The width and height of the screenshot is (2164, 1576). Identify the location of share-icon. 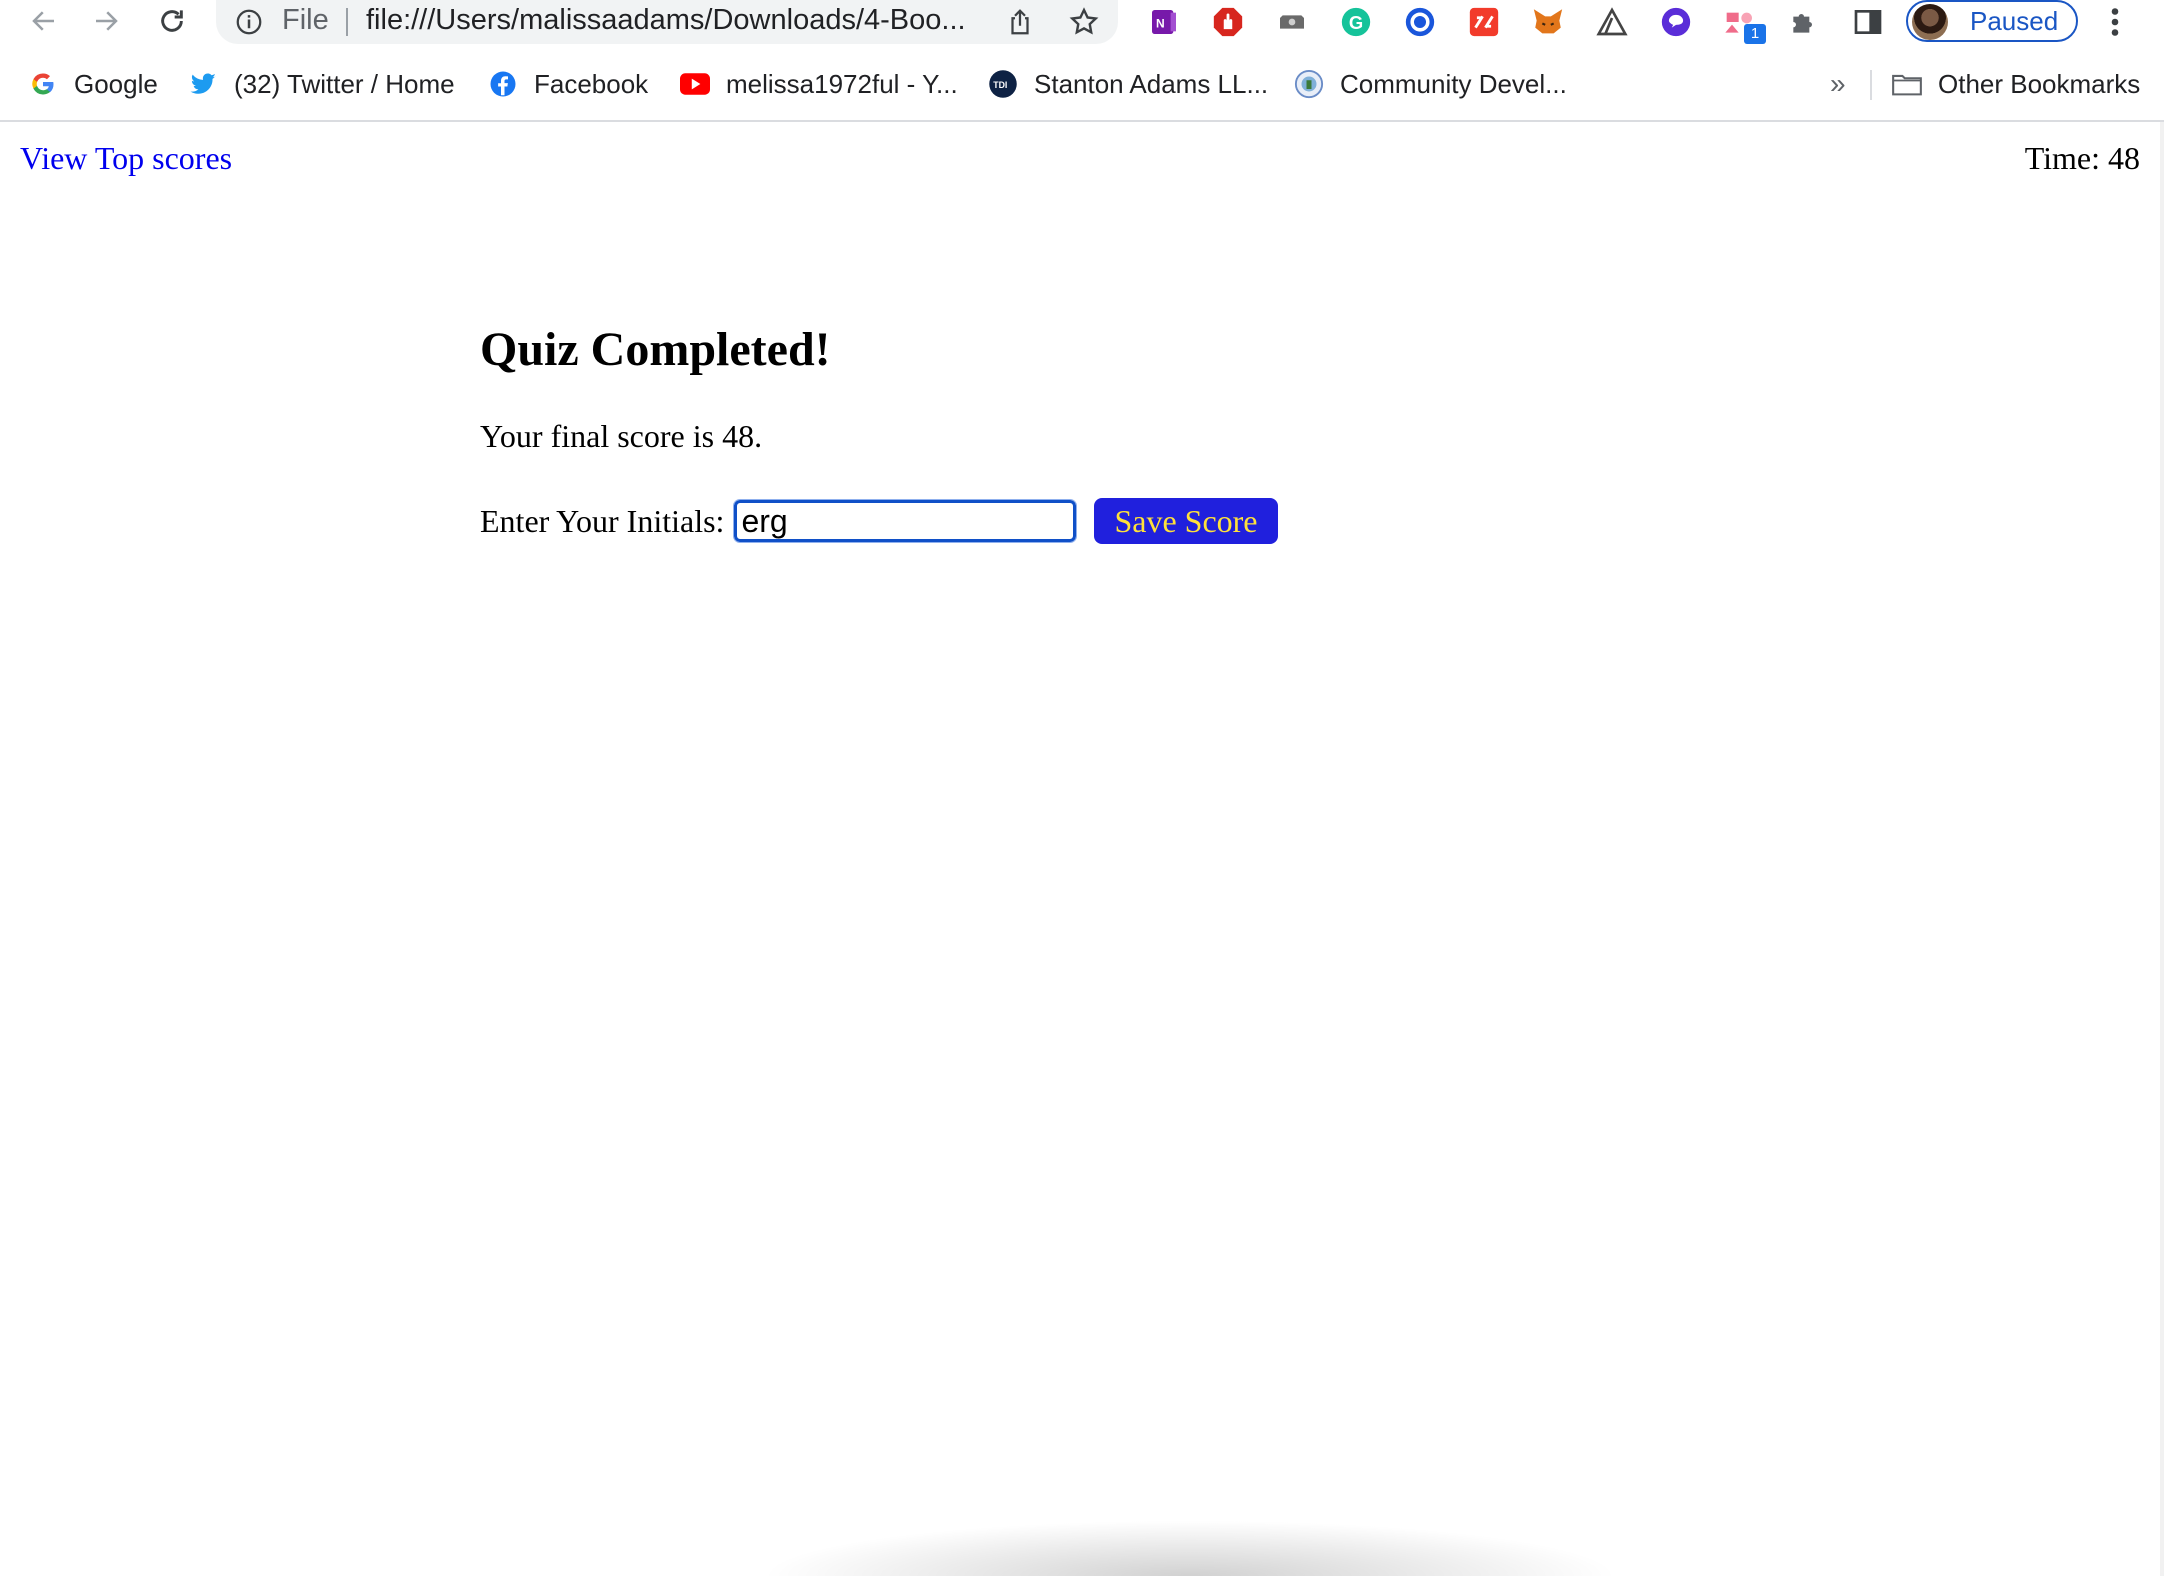
(1020, 22).